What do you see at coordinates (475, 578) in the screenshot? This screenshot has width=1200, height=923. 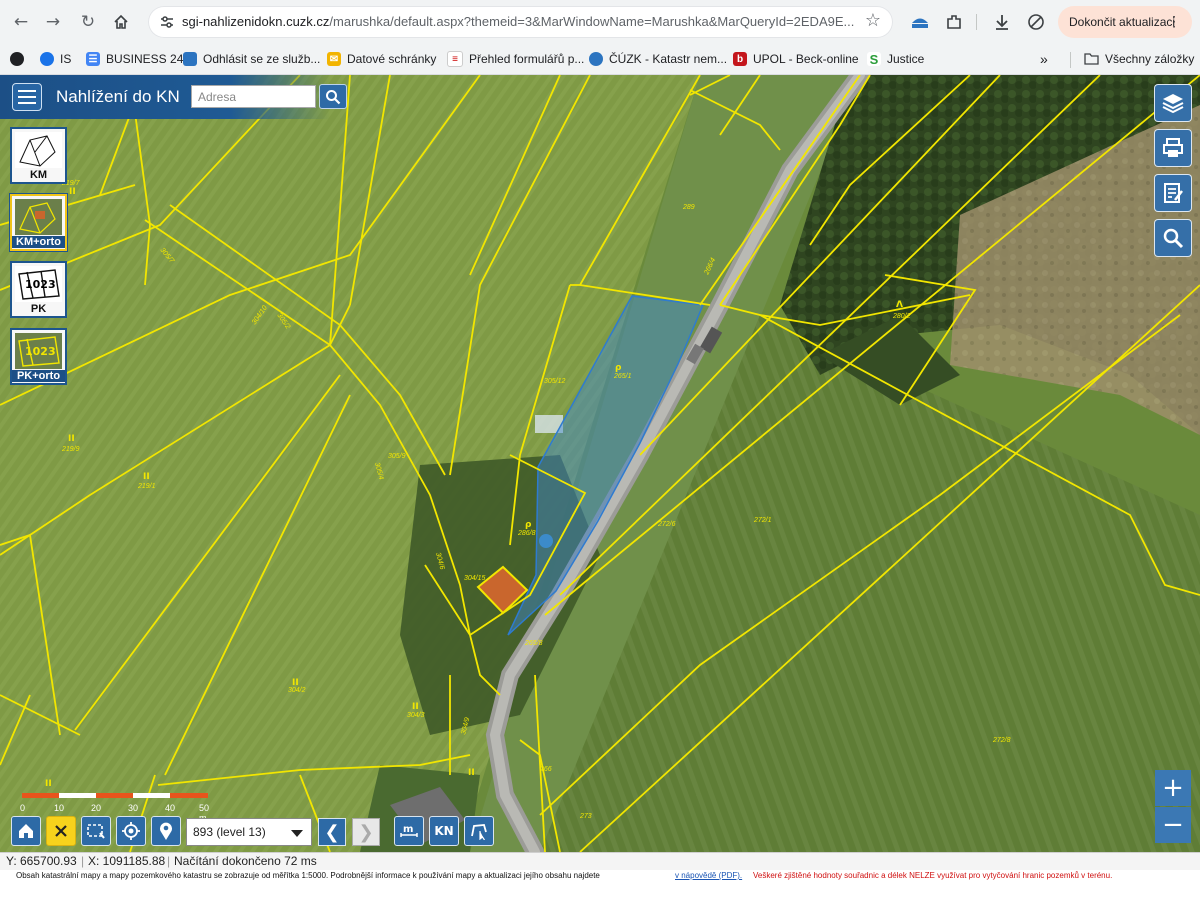 I see `parcel-label: 304/15` at bounding box center [475, 578].